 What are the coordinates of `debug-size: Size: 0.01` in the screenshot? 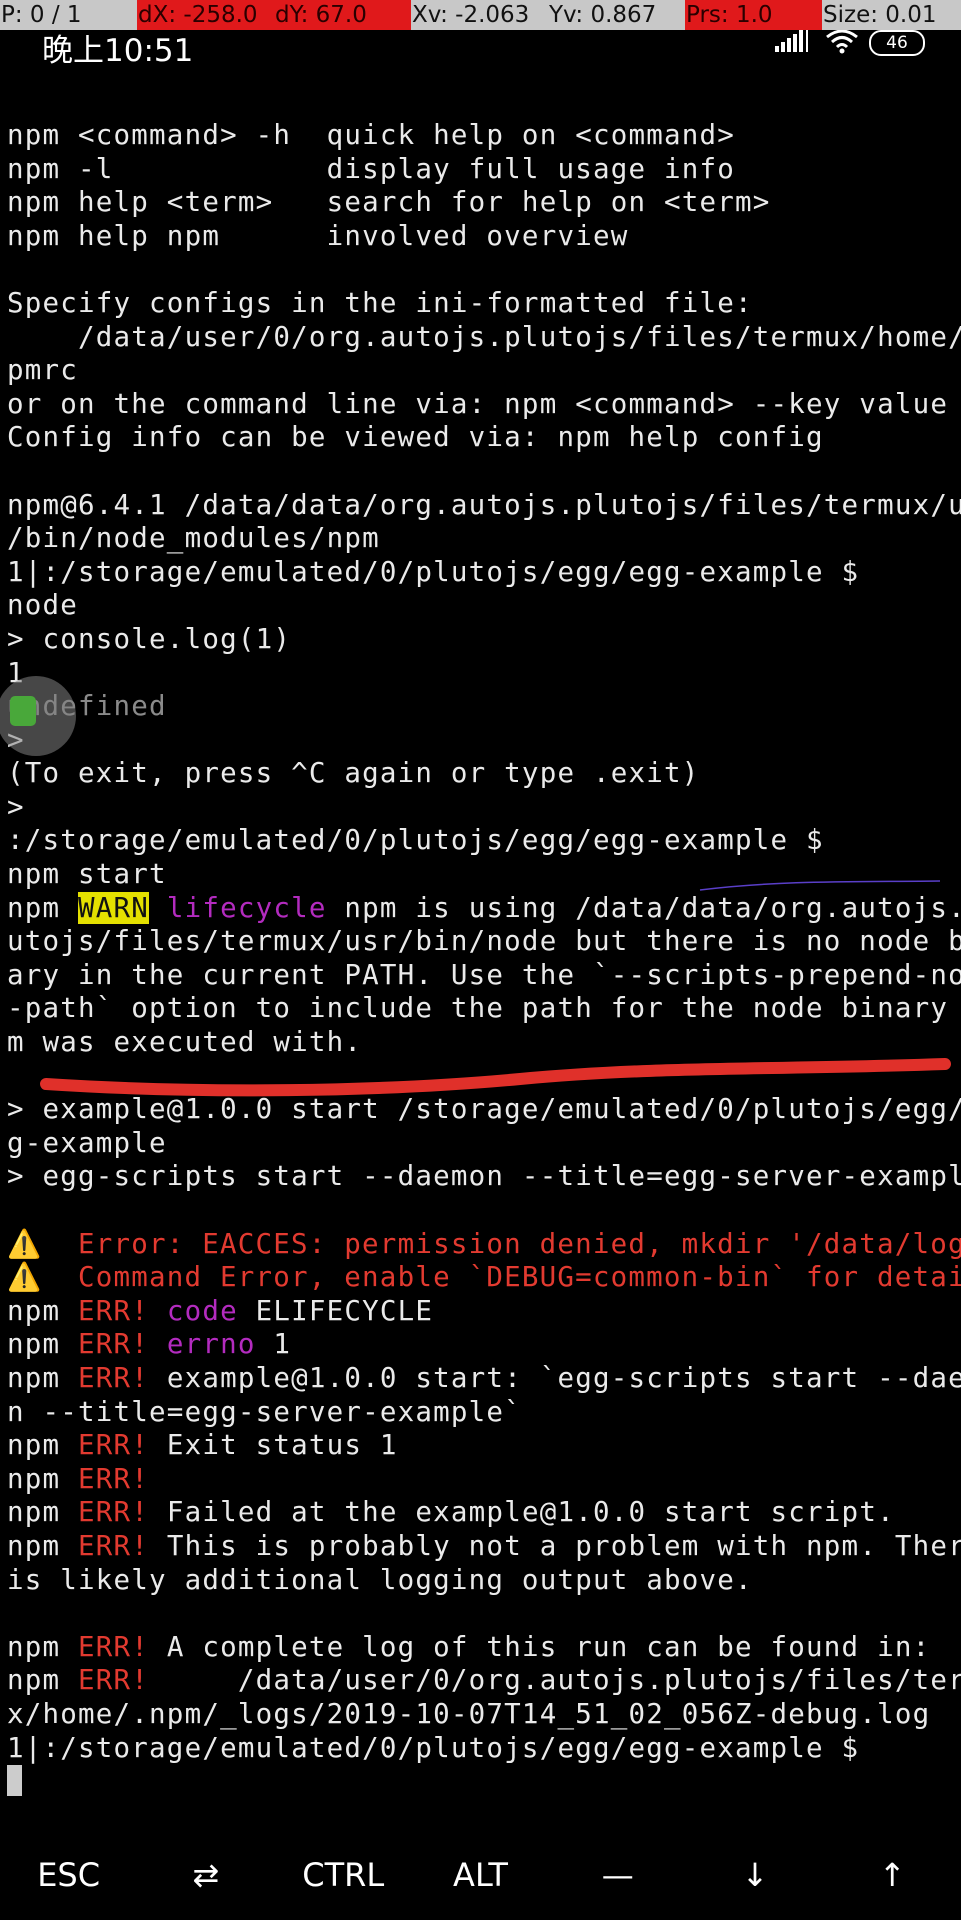 It's located at (891, 15).